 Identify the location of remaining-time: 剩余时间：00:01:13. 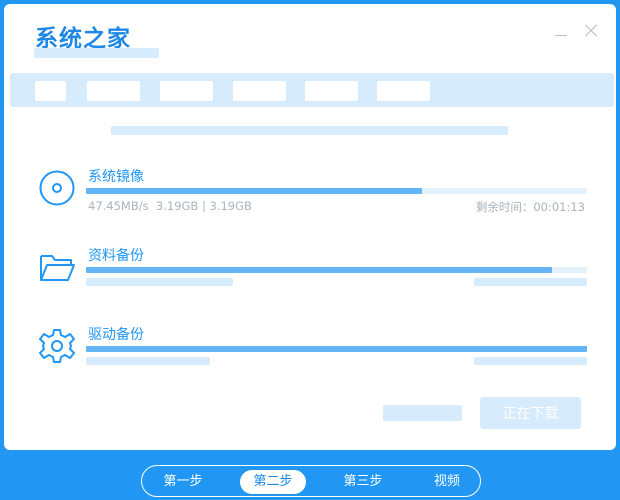
(530, 207).